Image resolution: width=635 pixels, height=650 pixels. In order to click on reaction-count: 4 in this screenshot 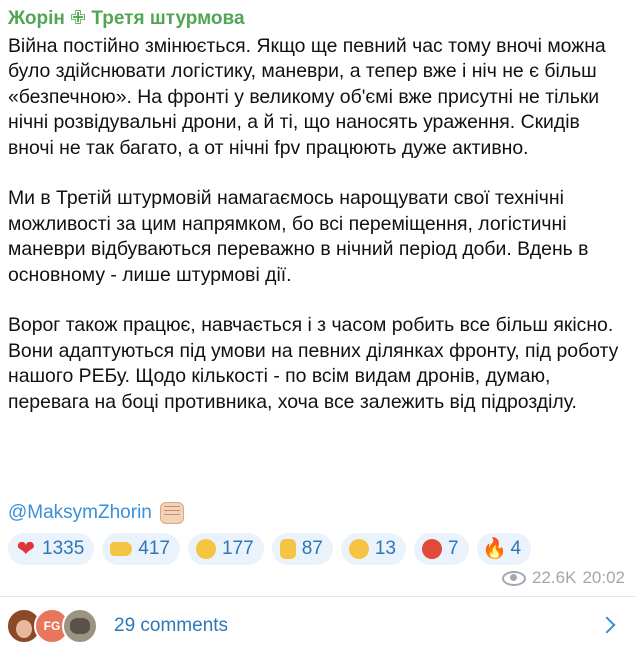, I will do `click(516, 548)`.